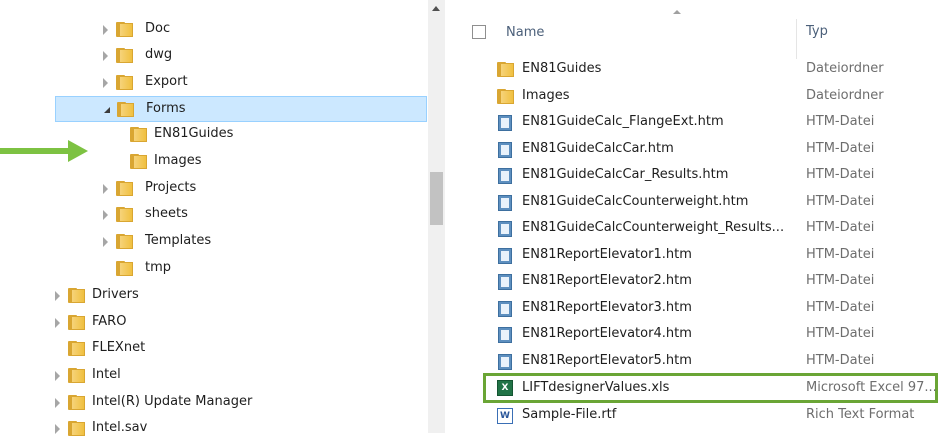 This screenshot has width=938, height=442. What do you see at coordinates (607, 254) in the screenshot?
I see `file-name: EN81ReportElevator1.htm` at bounding box center [607, 254].